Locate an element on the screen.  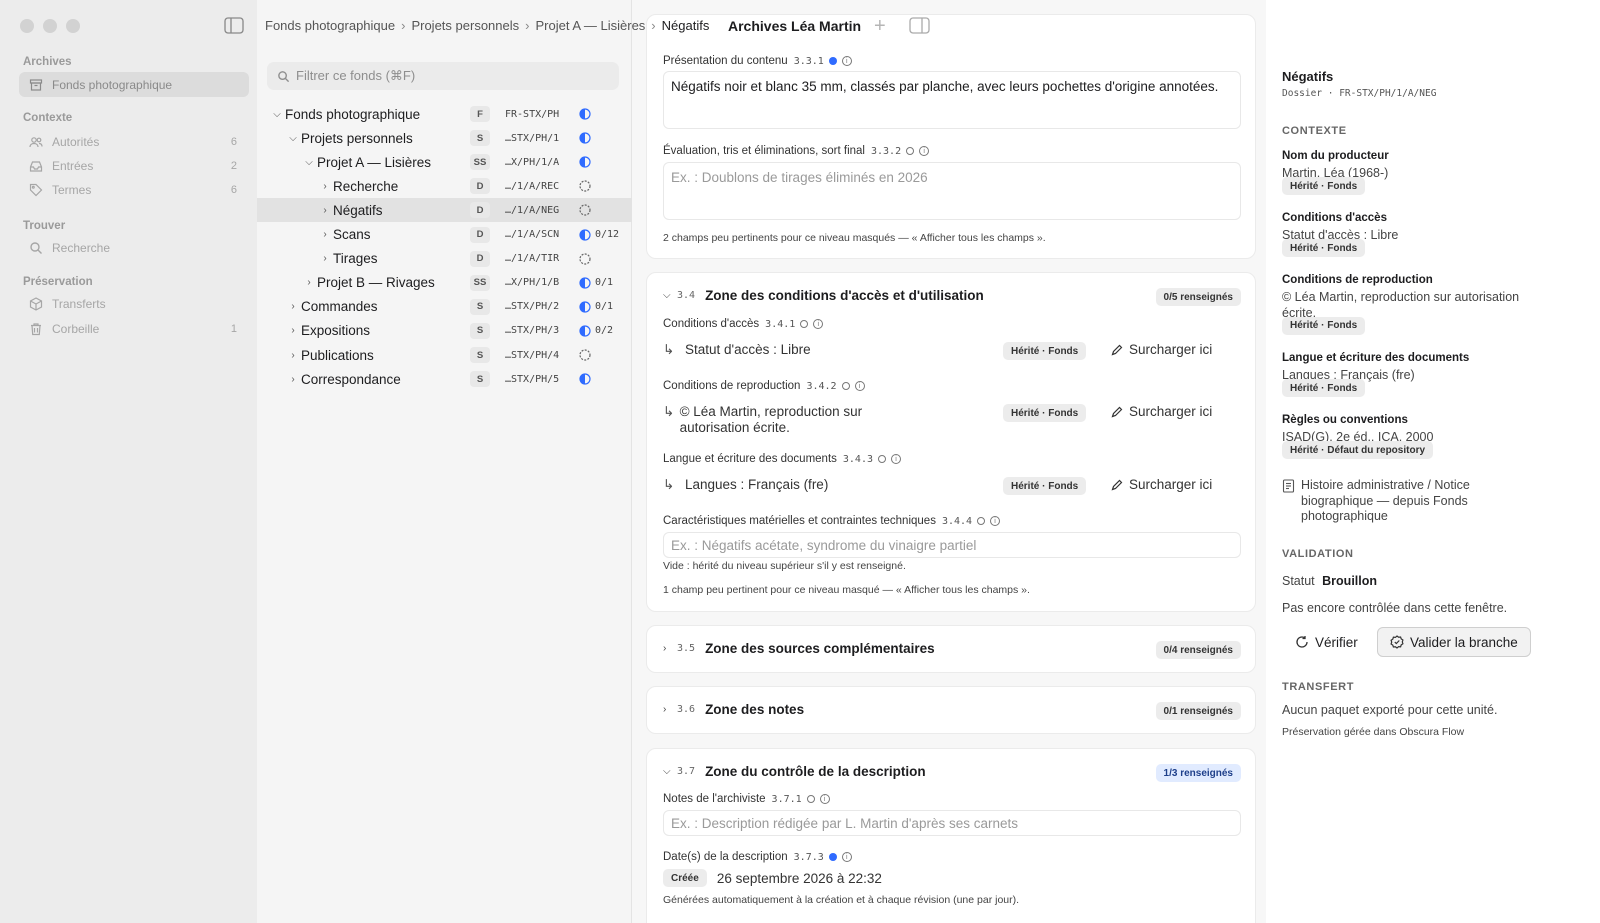
tree-row: › Publications S …STX/PH/4 is located at coordinates (444, 355).